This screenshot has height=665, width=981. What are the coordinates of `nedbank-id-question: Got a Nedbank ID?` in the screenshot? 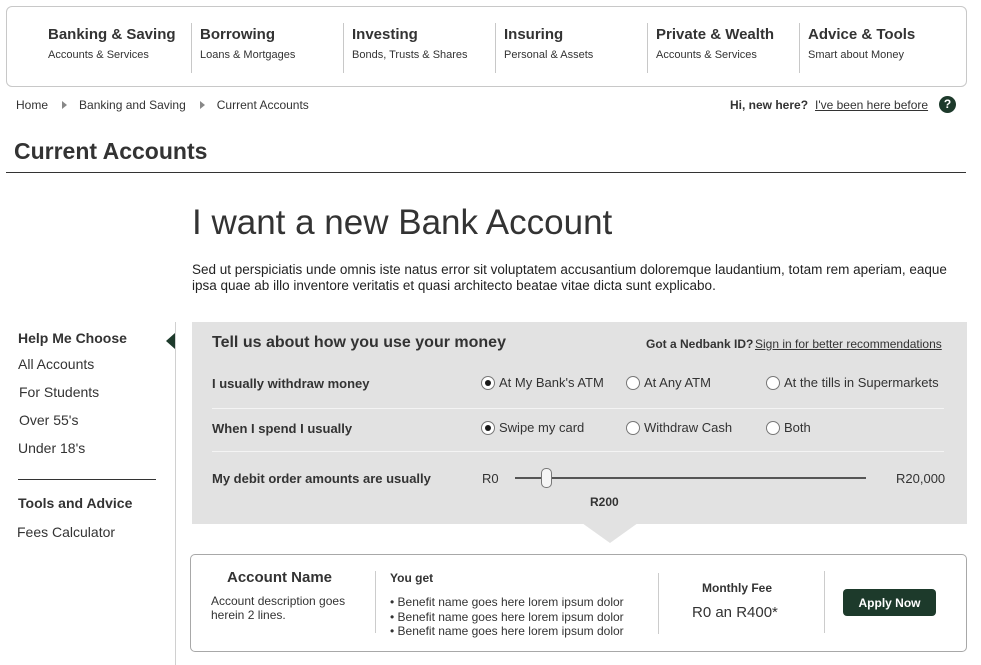 It's located at (700, 344).